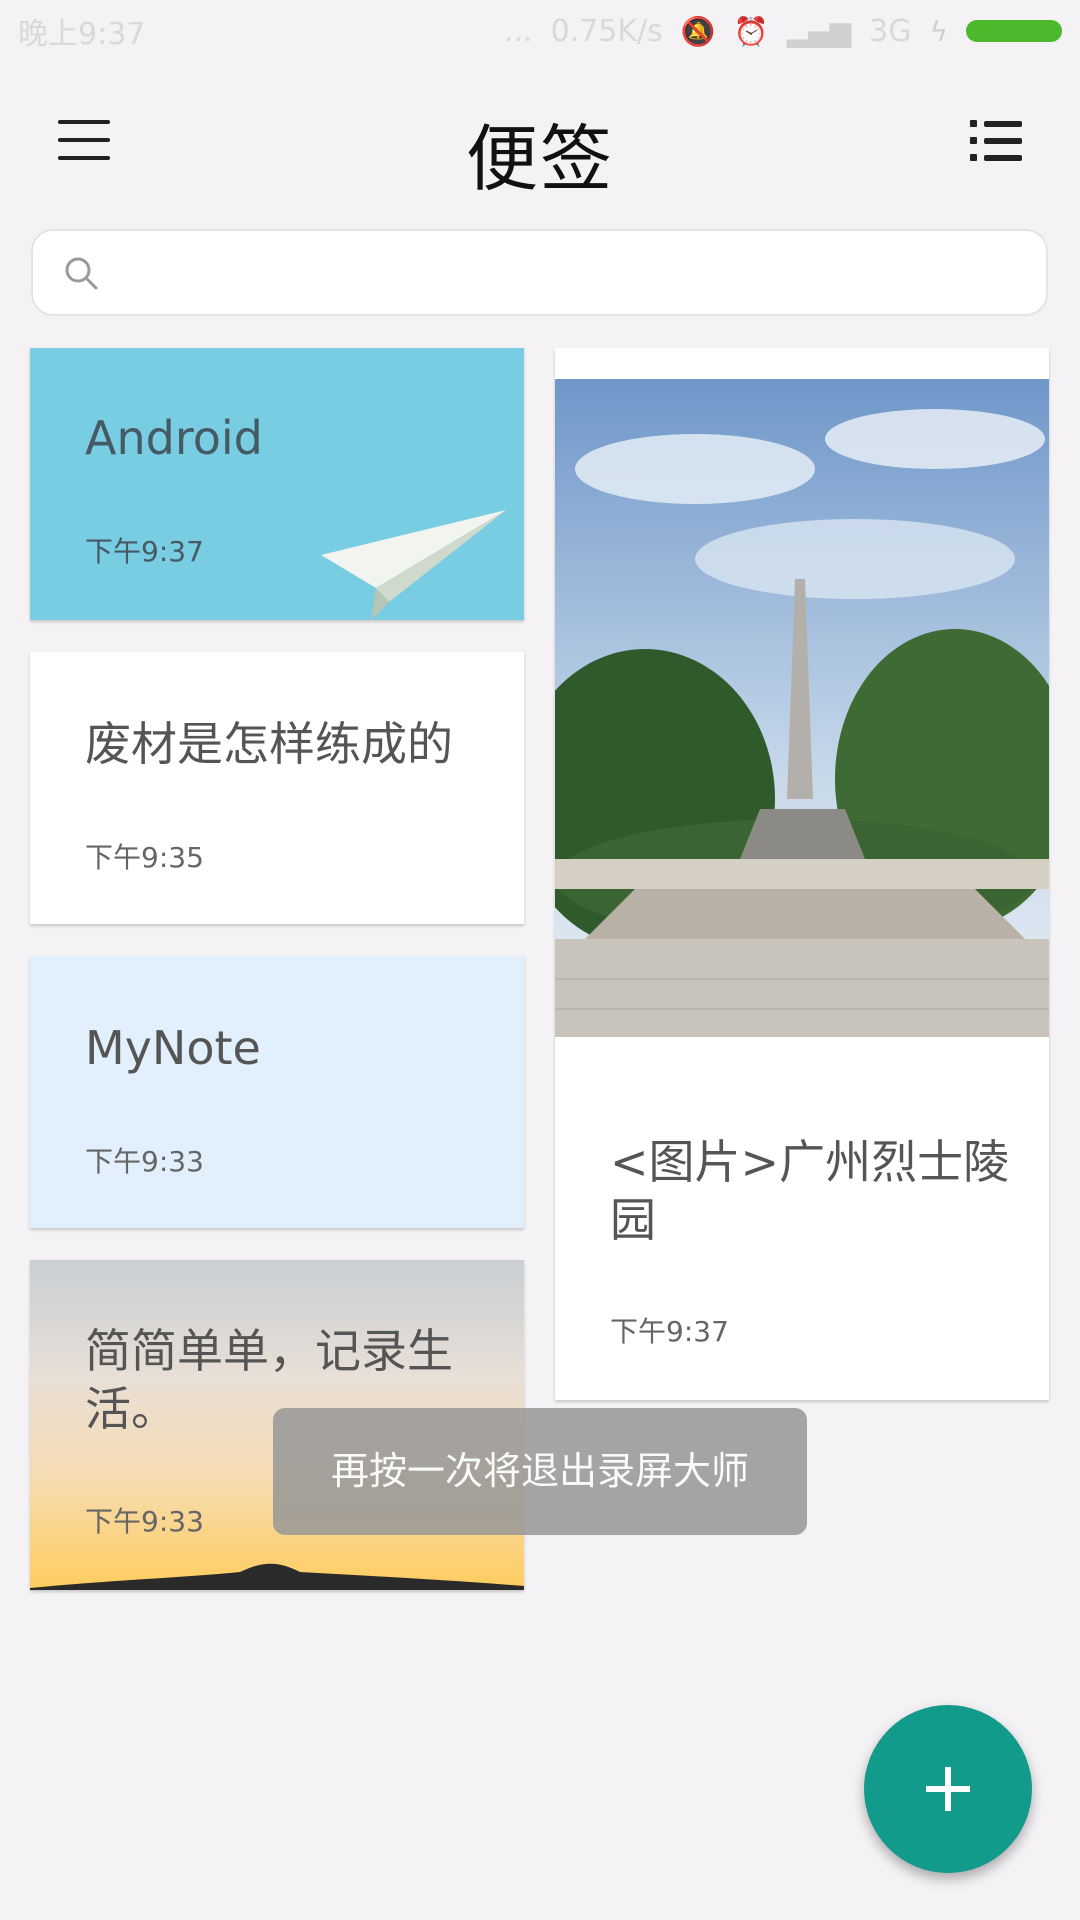 This screenshot has height=1920, width=1080. Describe the element at coordinates (539, 159) in the screenshot. I see `page-title: 便签` at that location.